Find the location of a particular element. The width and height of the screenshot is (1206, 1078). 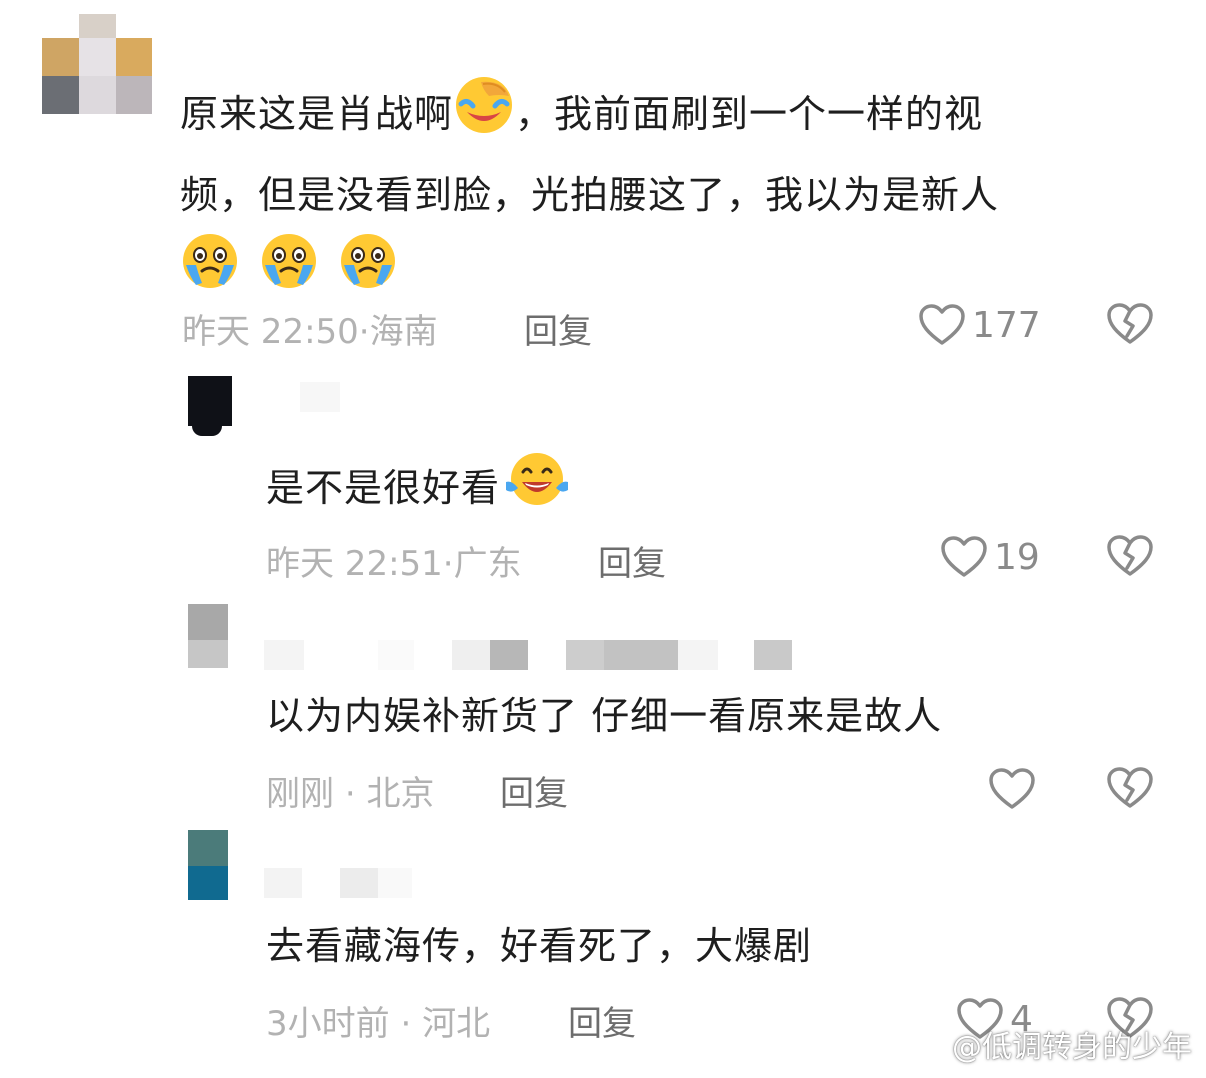

watermark-text: @低调转身的少年 is located at coordinates (1072, 1047).